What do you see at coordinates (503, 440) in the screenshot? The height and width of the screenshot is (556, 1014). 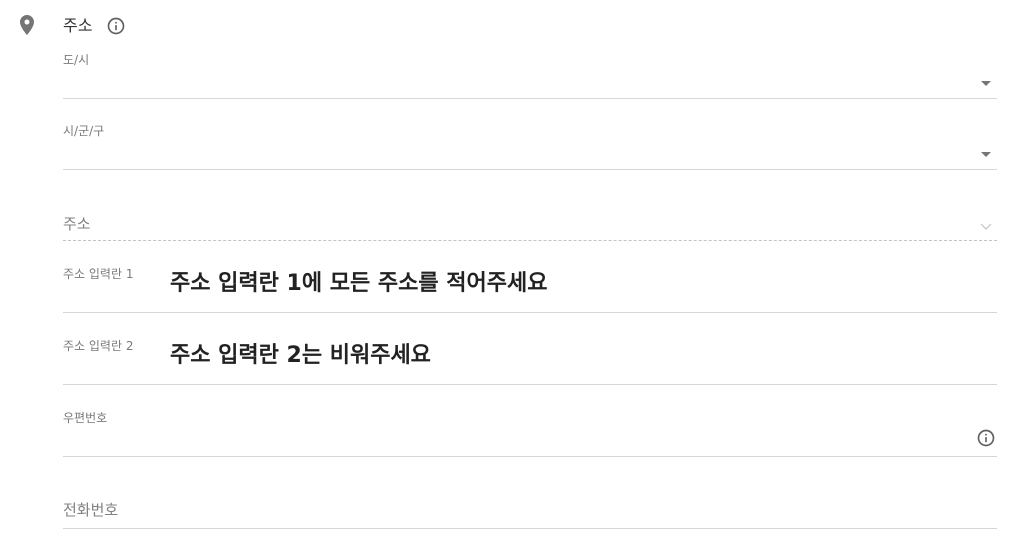 I see `postal-code-input` at bounding box center [503, 440].